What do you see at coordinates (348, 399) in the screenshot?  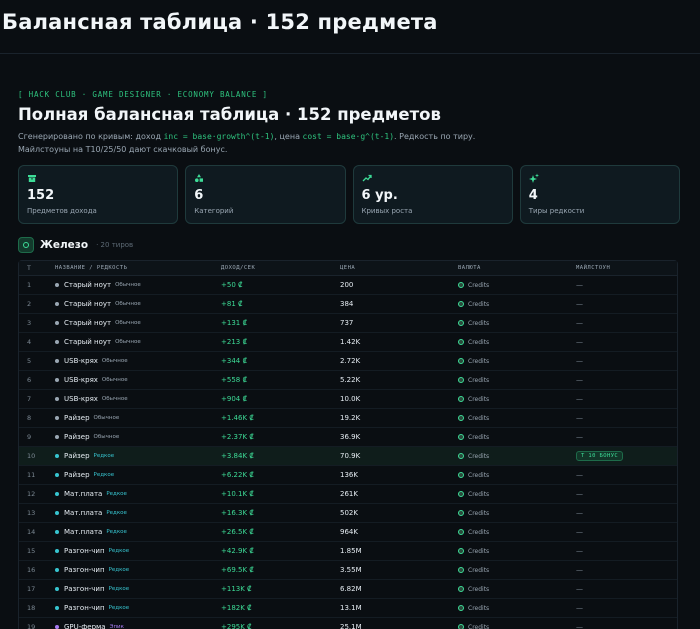 I see `table-row: 7 USB-крях Обычное +904 ₡ 10.0K Credits —` at bounding box center [348, 399].